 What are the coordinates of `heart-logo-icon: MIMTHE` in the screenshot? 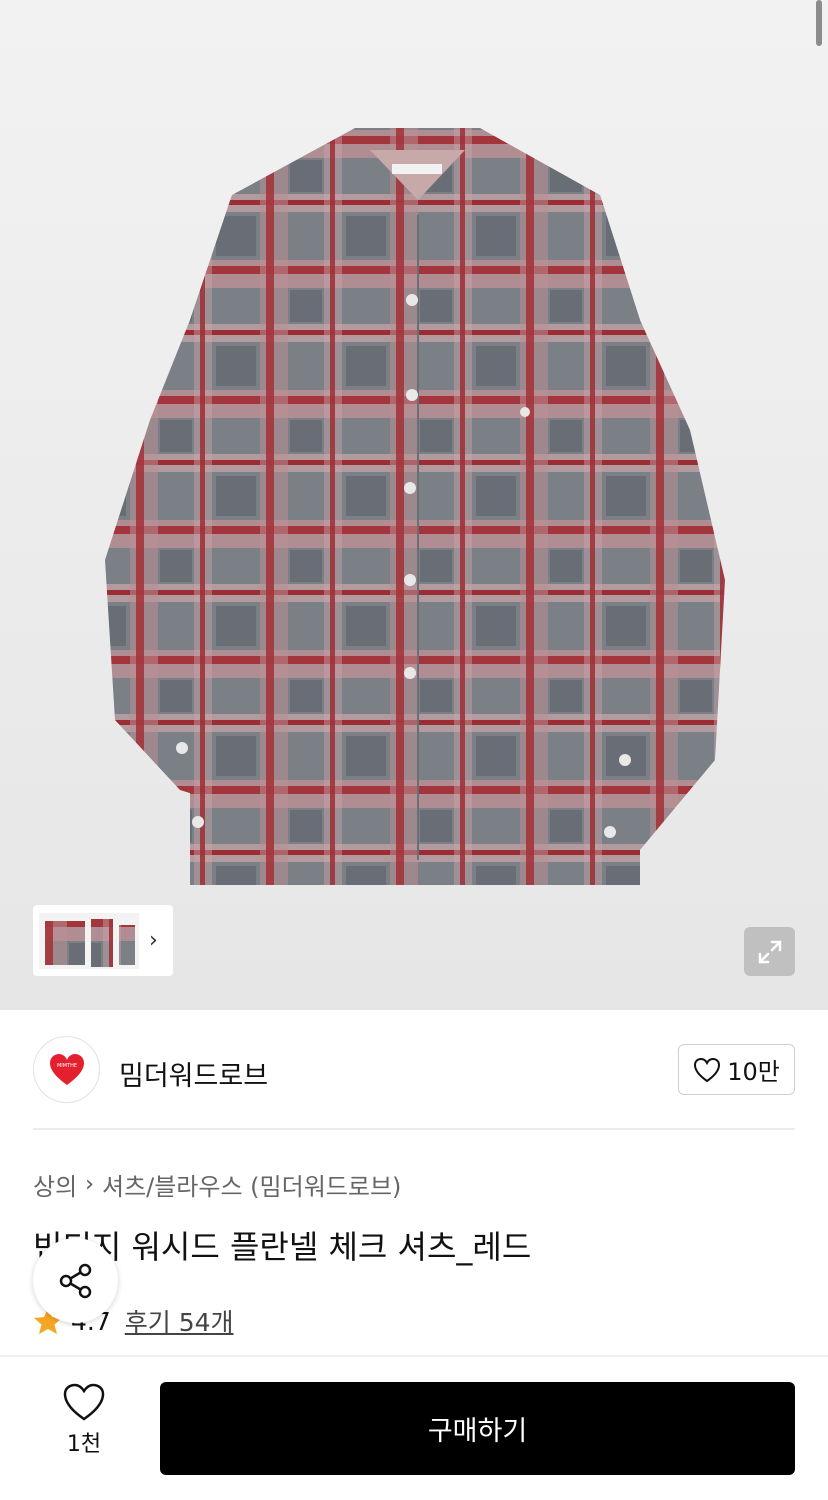 It's located at (66, 1069).